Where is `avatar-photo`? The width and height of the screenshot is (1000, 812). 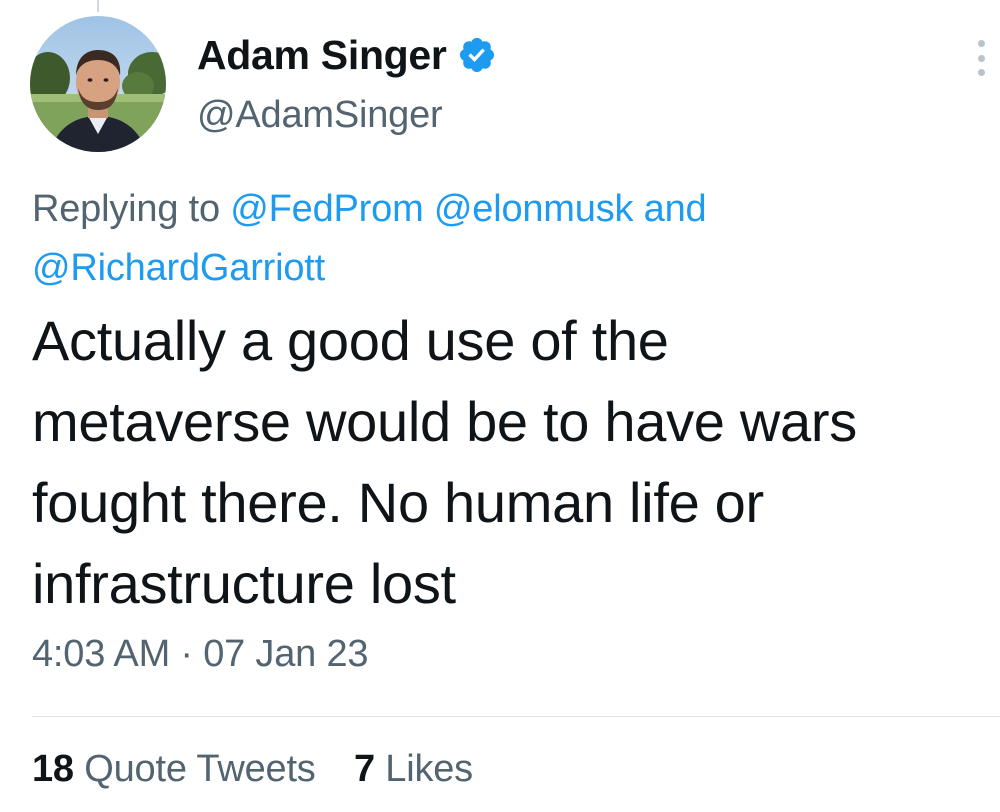 avatar-photo is located at coordinates (98, 84).